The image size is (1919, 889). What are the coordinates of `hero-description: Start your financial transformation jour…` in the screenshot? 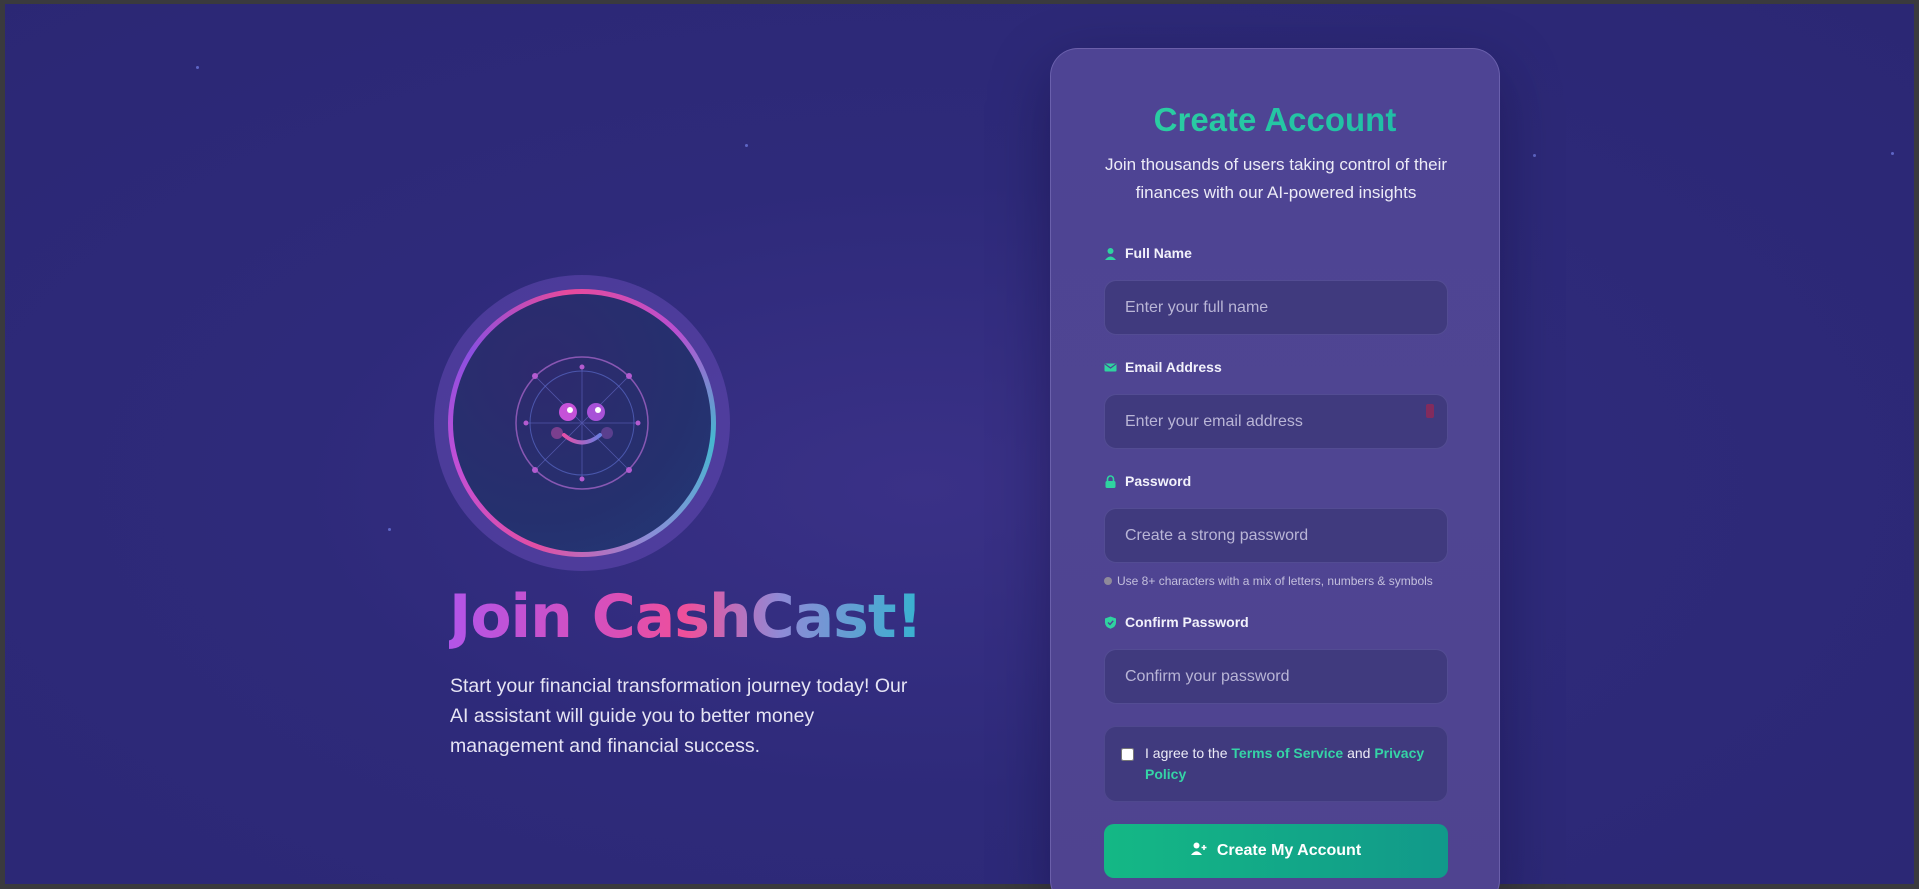 It's located at (679, 716).